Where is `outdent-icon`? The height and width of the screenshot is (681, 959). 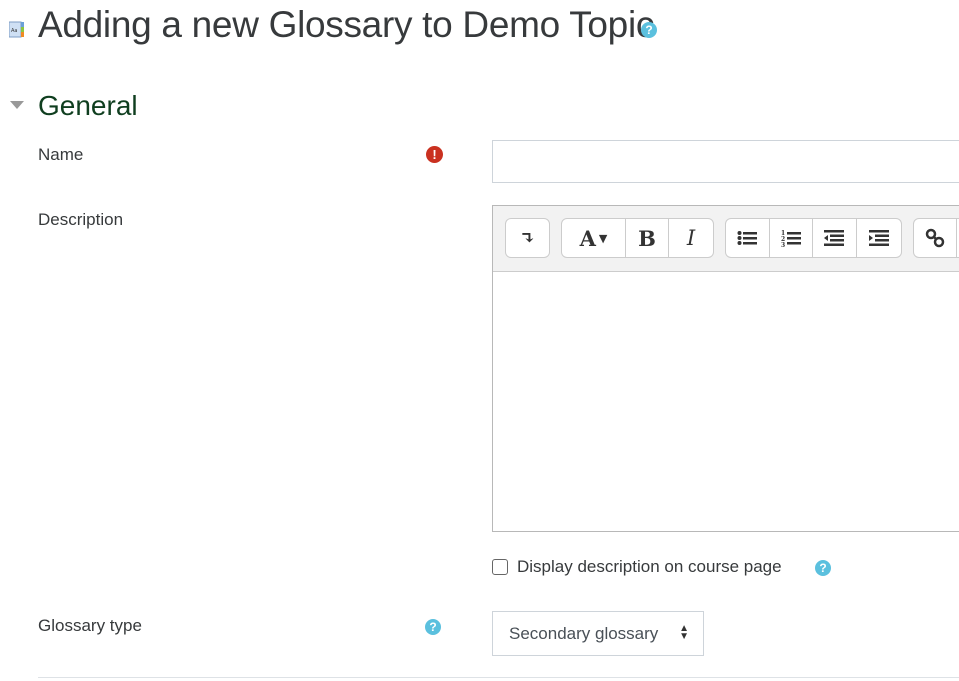
outdent-icon is located at coordinates (834, 238).